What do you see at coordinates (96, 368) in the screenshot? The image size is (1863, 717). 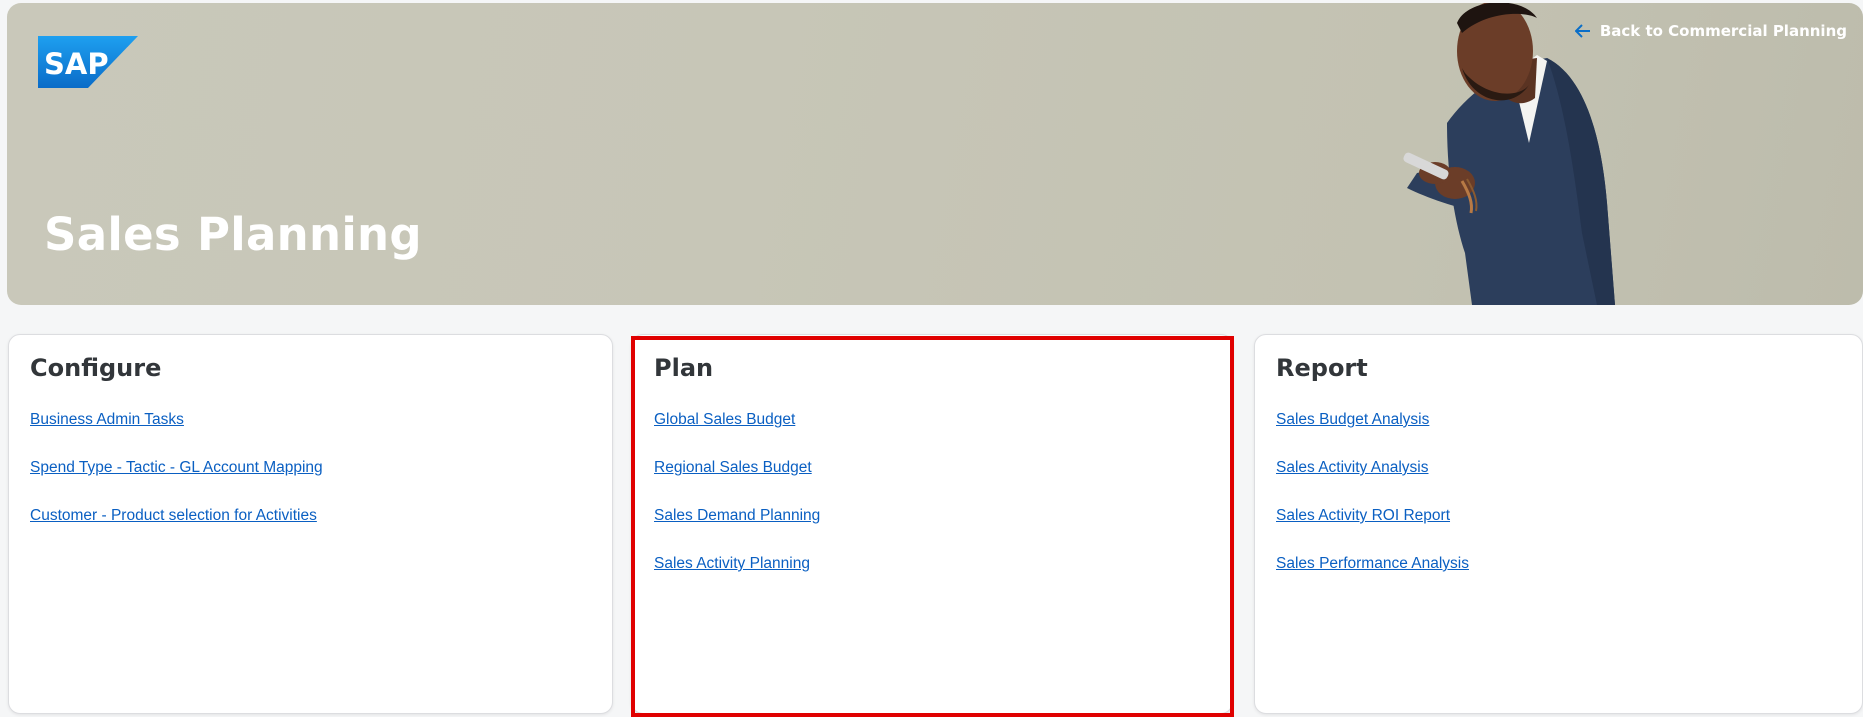 I see `configure-card-title: Configure` at bounding box center [96, 368].